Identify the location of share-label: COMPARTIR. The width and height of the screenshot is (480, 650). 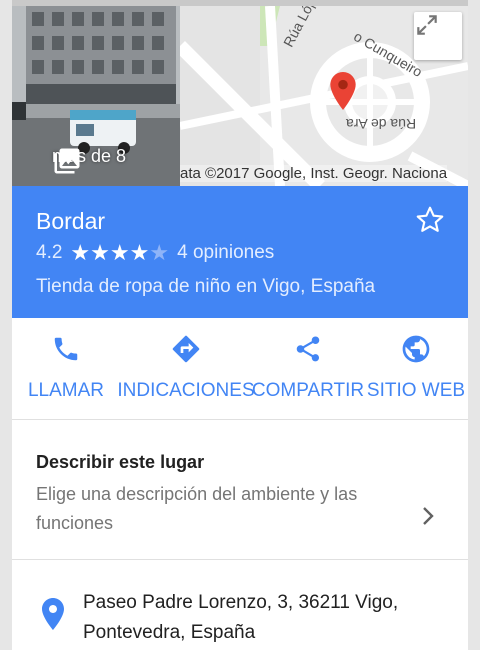
(308, 390).